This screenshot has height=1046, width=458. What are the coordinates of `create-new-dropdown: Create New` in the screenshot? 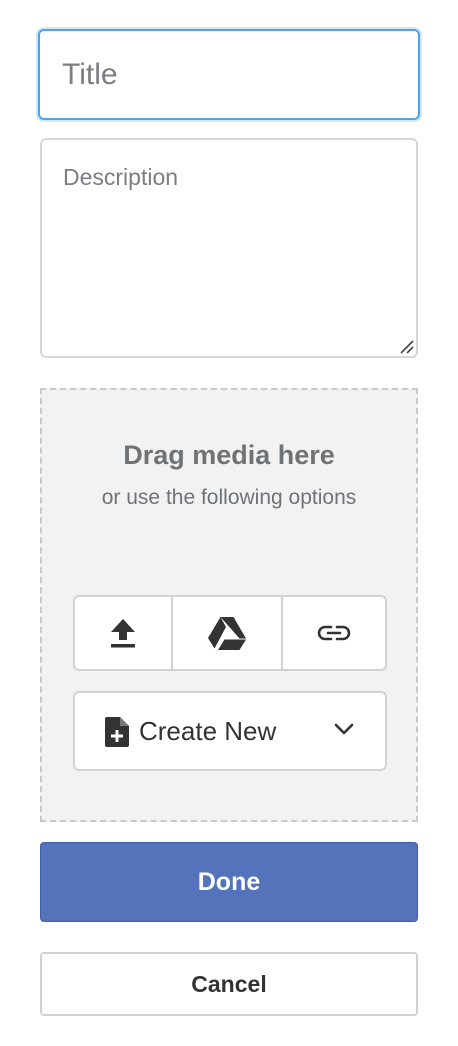 It's located at (230, 731).